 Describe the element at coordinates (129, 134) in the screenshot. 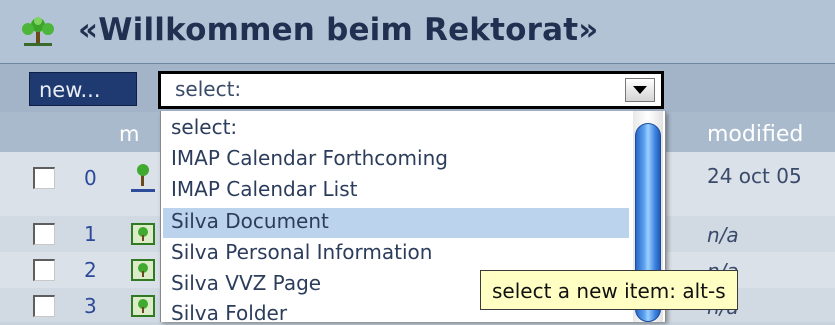

I see `column-header-name: m` at that location.